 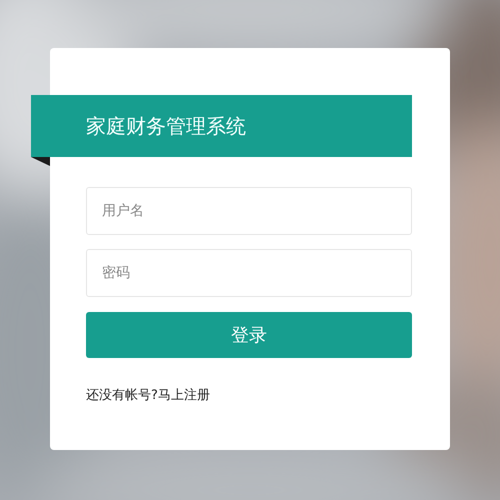 What do you see at coordinates (249, 273) in the screenshot?
I see `password-field: 密码` at bounding box center [249, 273].